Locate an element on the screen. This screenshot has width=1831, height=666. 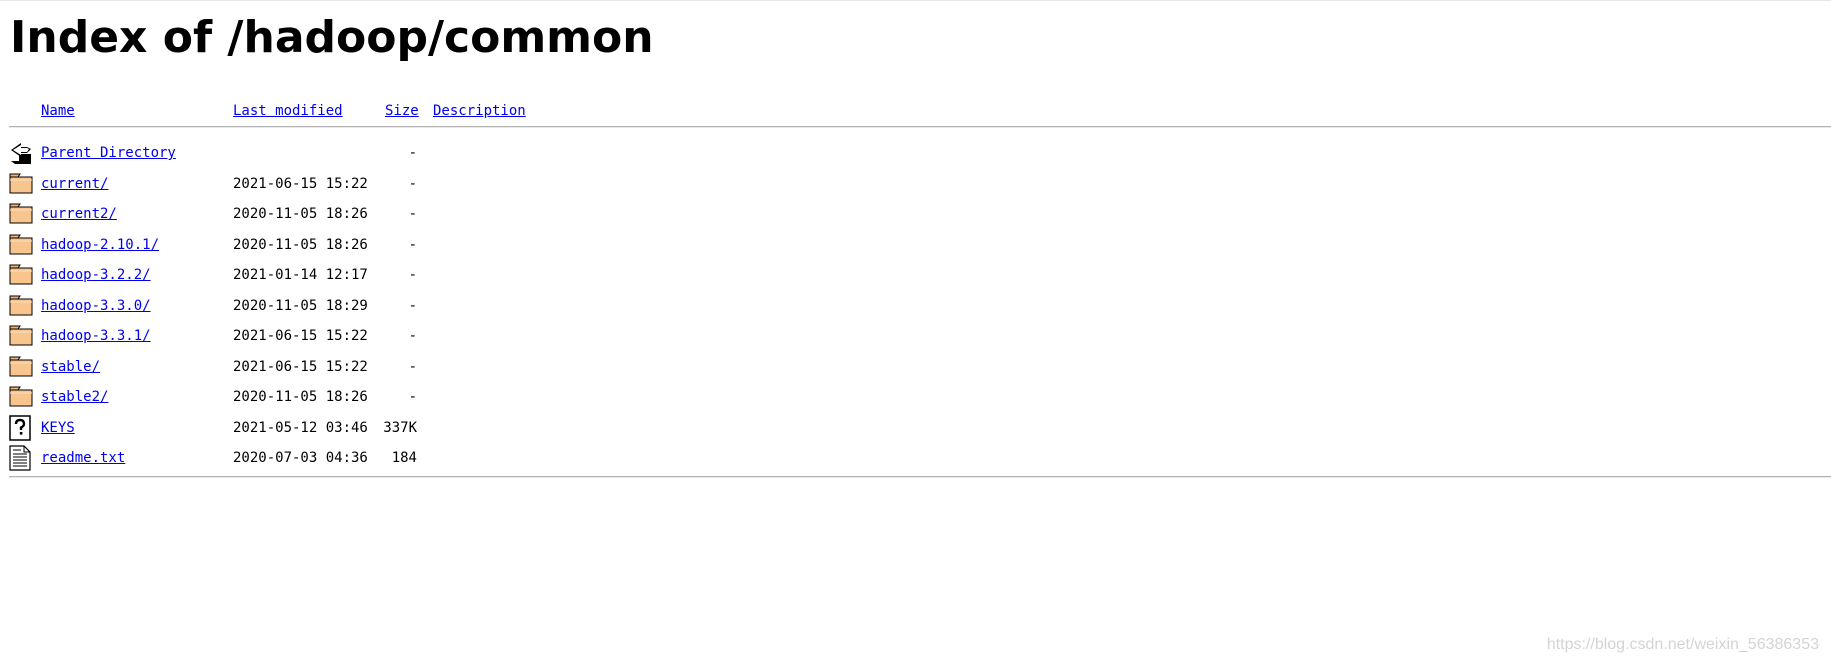
top-border is located at coordinates (915, 0).